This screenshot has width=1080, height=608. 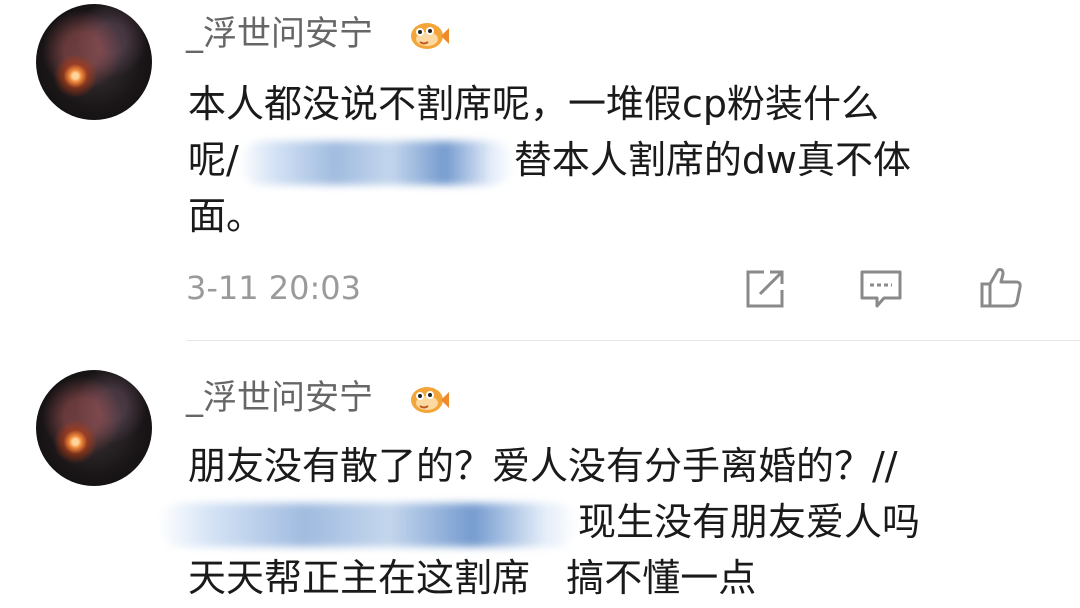 What do you see at coordinates (534, 104) in the screenshot?
I see `comment-line: 本人都没说不割席呢，一堆假cp粉装什么` at bounding box center [534, 104].